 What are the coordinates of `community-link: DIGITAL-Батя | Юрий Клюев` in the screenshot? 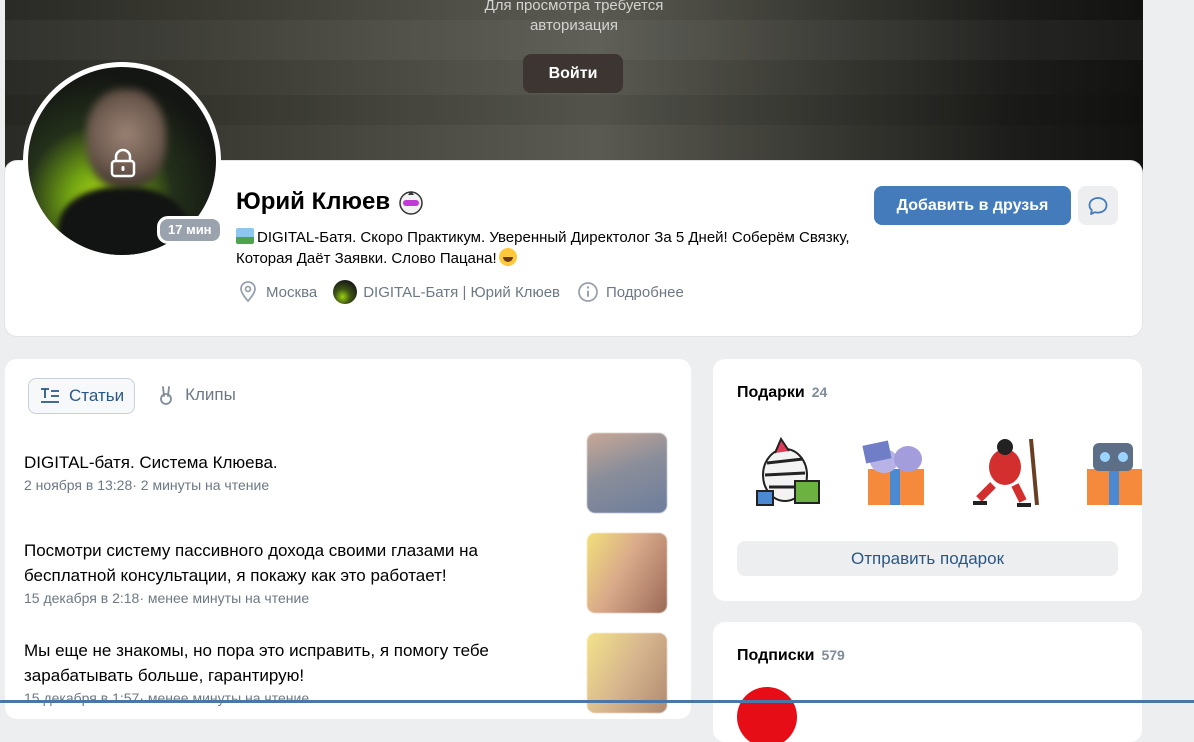 It's located at (446, 292).